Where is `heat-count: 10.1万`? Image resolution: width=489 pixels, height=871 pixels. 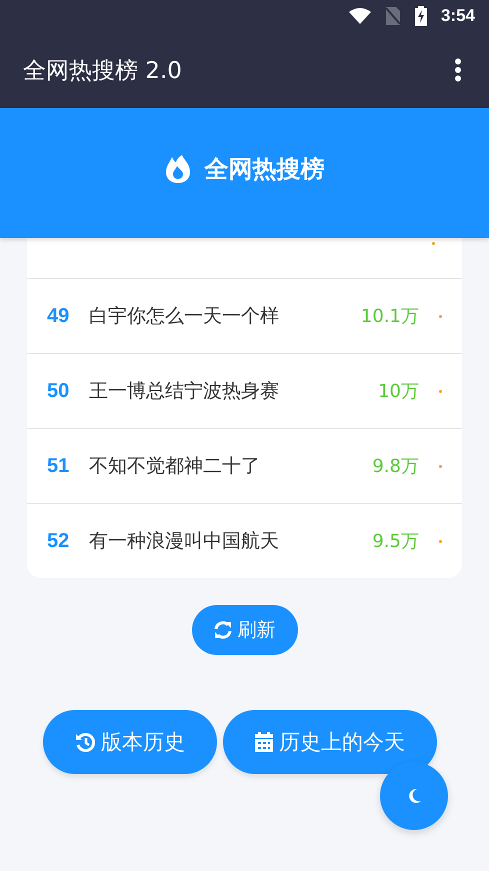 heat-count: 10.1万 is located at coordinates (389, 316).